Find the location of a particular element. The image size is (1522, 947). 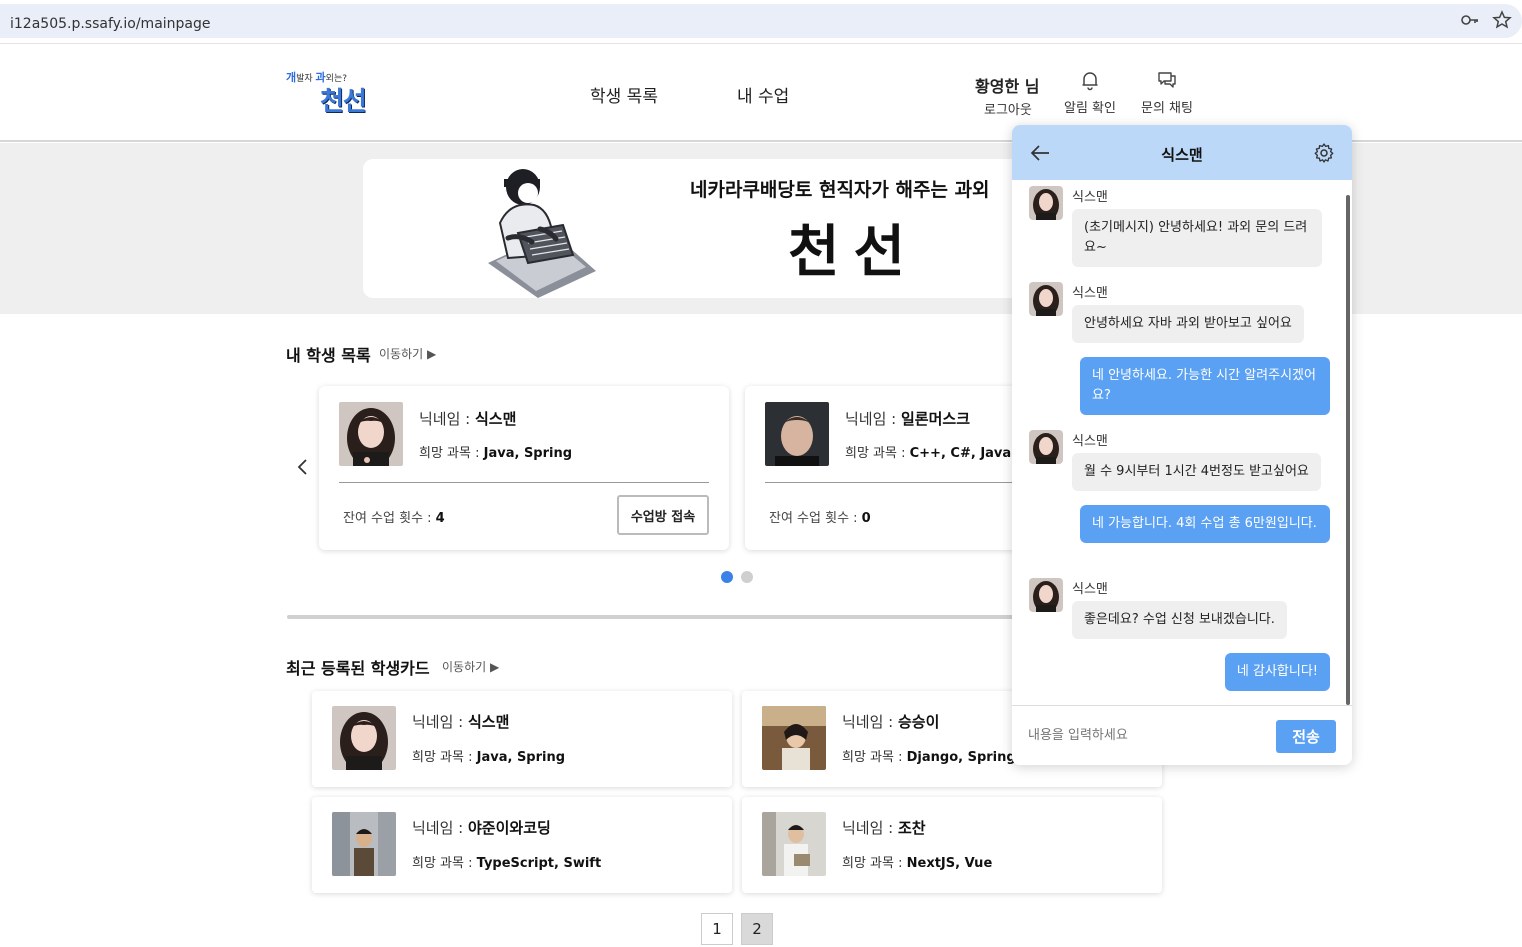

message-bubble-incoming: (초기메시지) 안녕하세요! 과외 문의 드려요~ is located at coordinates (1197, 238).